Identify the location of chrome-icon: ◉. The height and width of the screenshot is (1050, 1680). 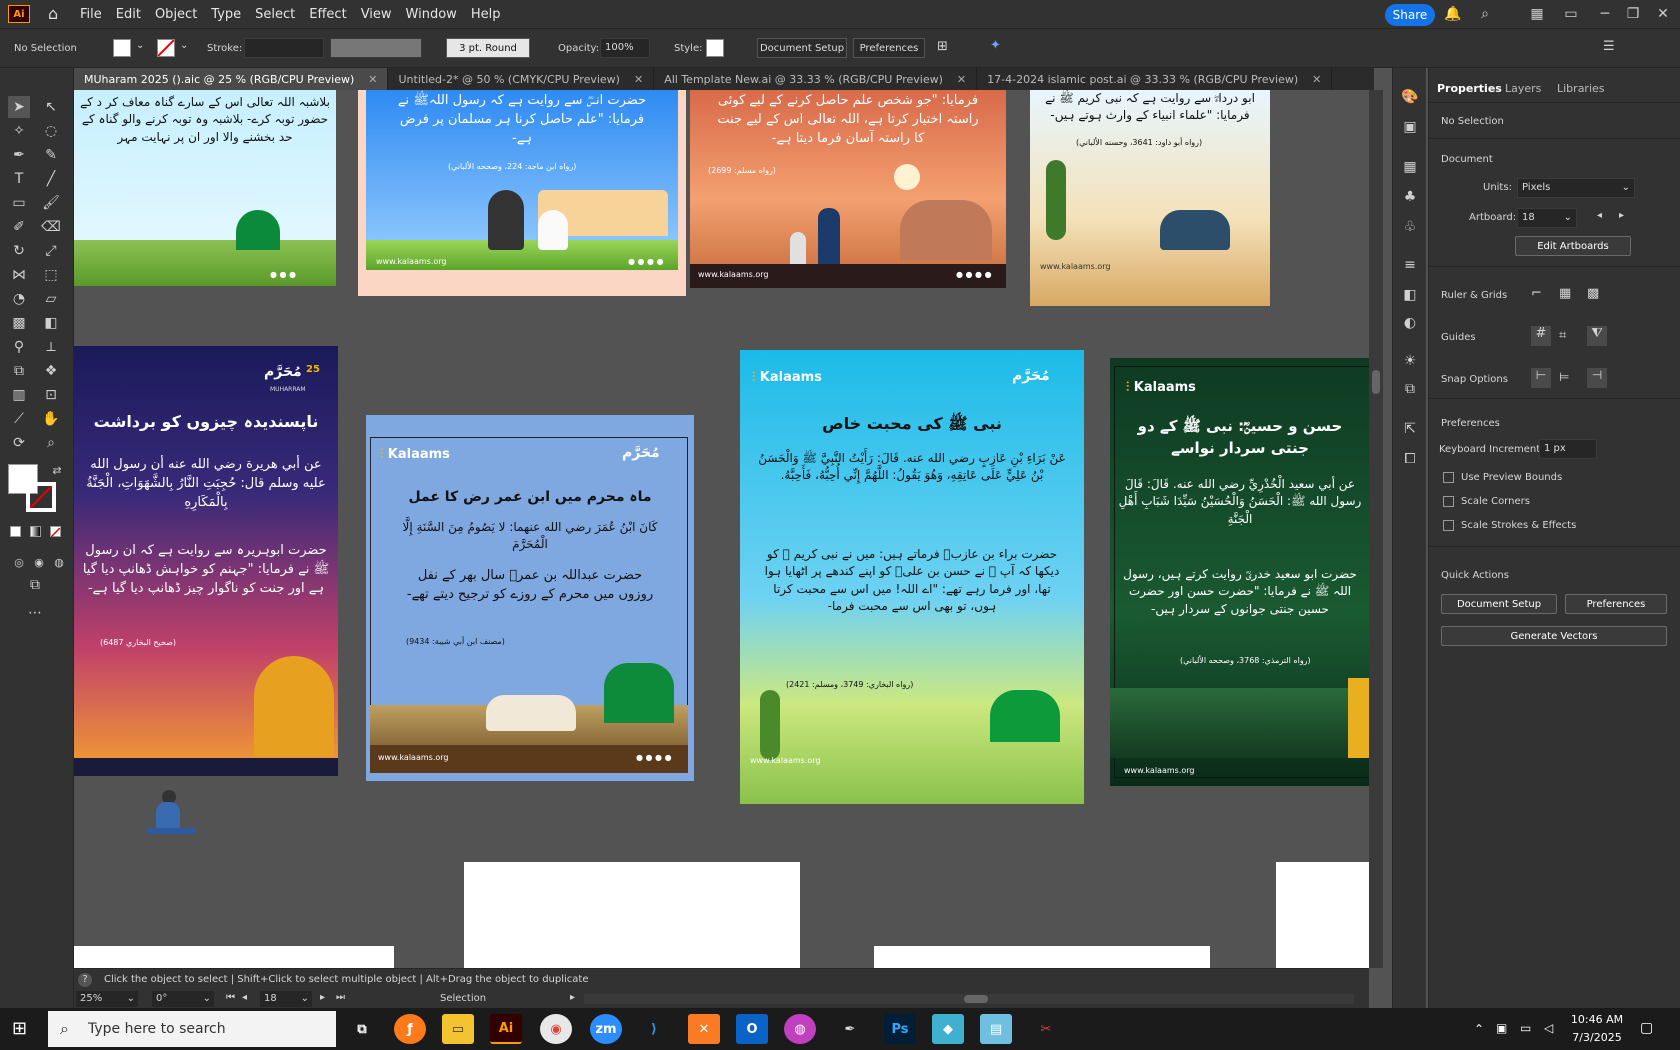
(556, 1029).